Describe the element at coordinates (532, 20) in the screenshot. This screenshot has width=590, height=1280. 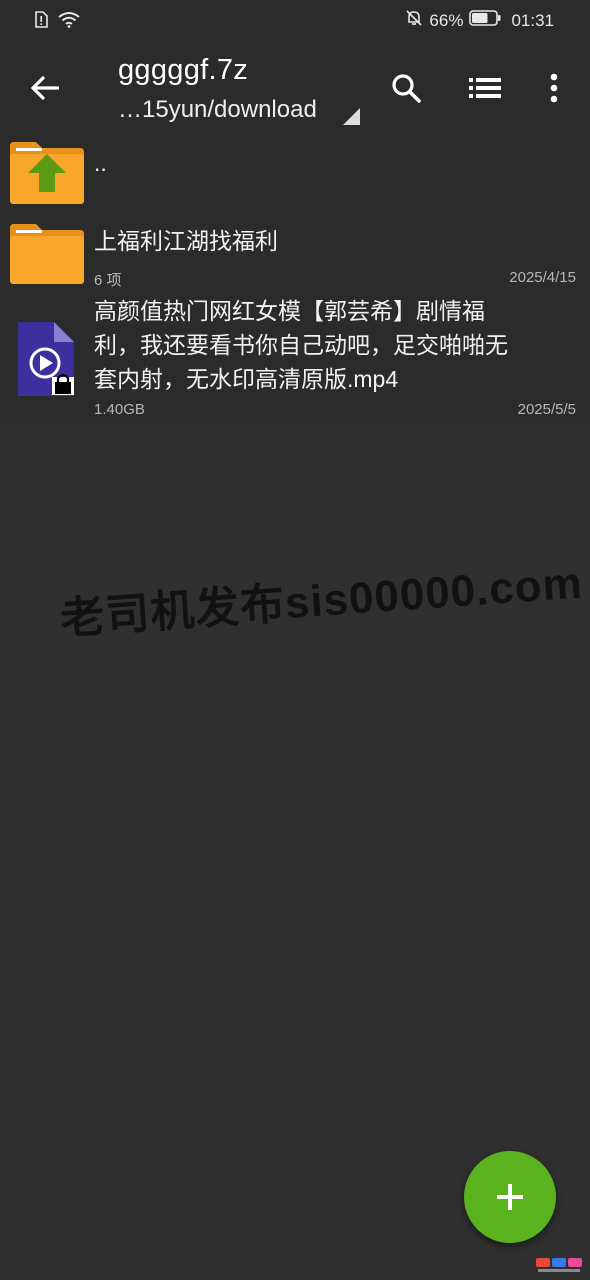
I see `clock: 01:31` at that location.